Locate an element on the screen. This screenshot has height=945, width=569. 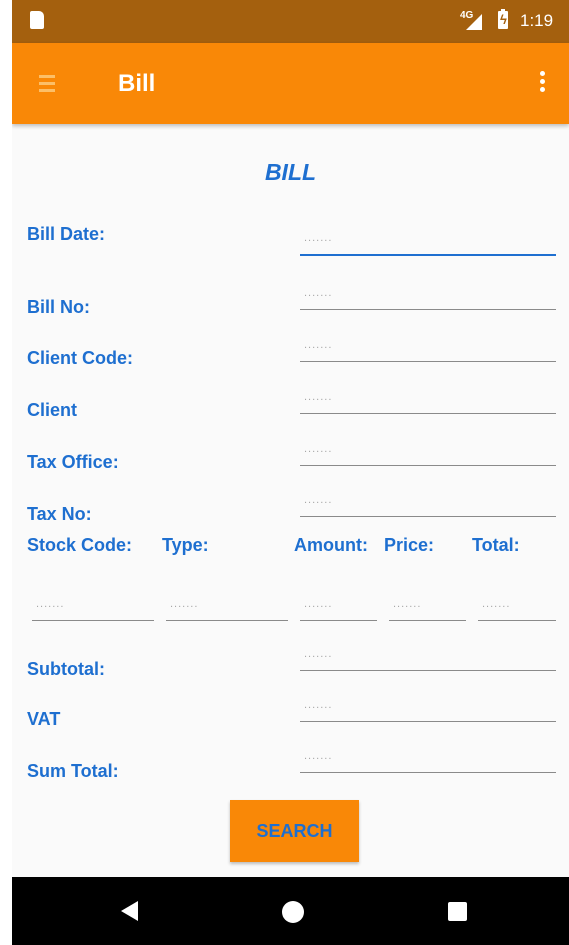
client-label: Client is located at coordinates (52, 410).